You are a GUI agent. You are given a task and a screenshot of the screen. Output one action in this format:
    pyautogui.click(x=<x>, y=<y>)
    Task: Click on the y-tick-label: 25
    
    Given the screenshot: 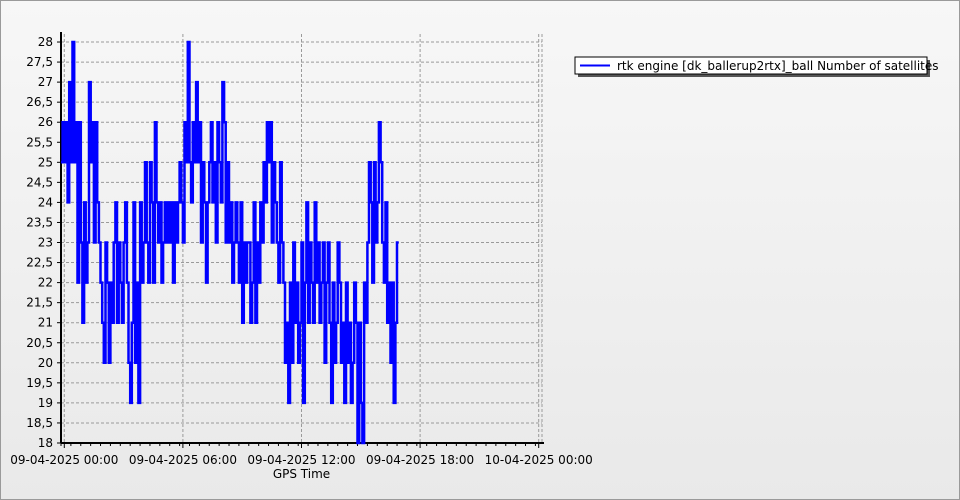 What is the action you would take?
    pyautogui.click(x=45, y=162)
    